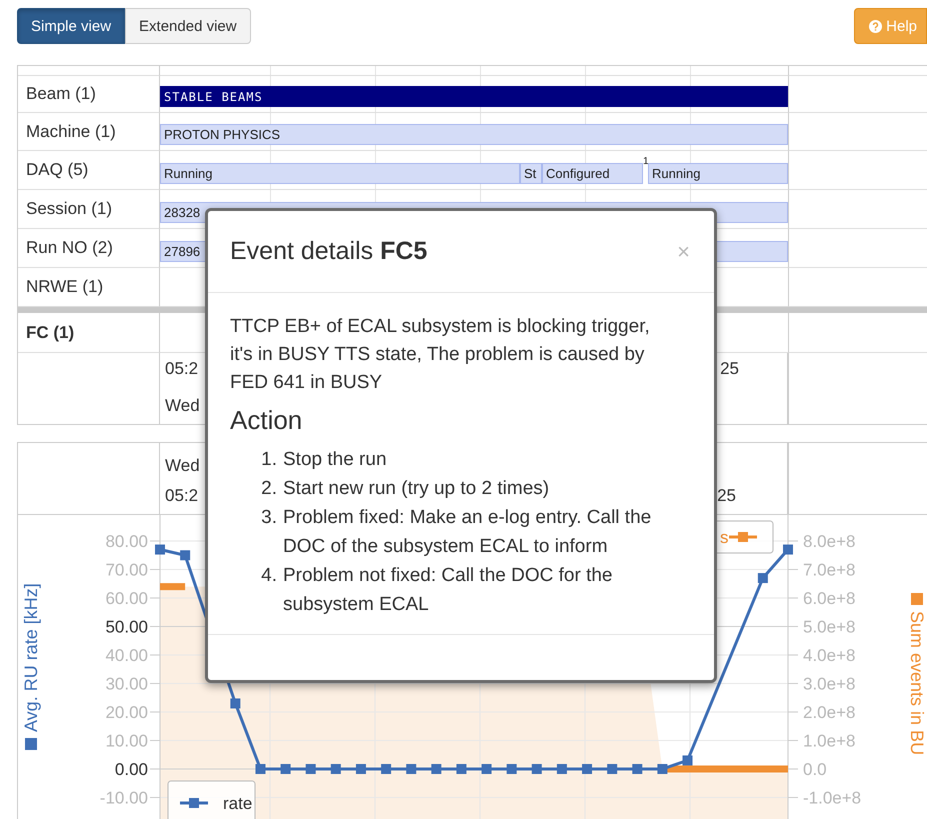 This screenshot has width=927, height=819. What do you see at coordinates (875, 26) in the screenshot?
I see `help-icon` at bounding box center [875, 26].